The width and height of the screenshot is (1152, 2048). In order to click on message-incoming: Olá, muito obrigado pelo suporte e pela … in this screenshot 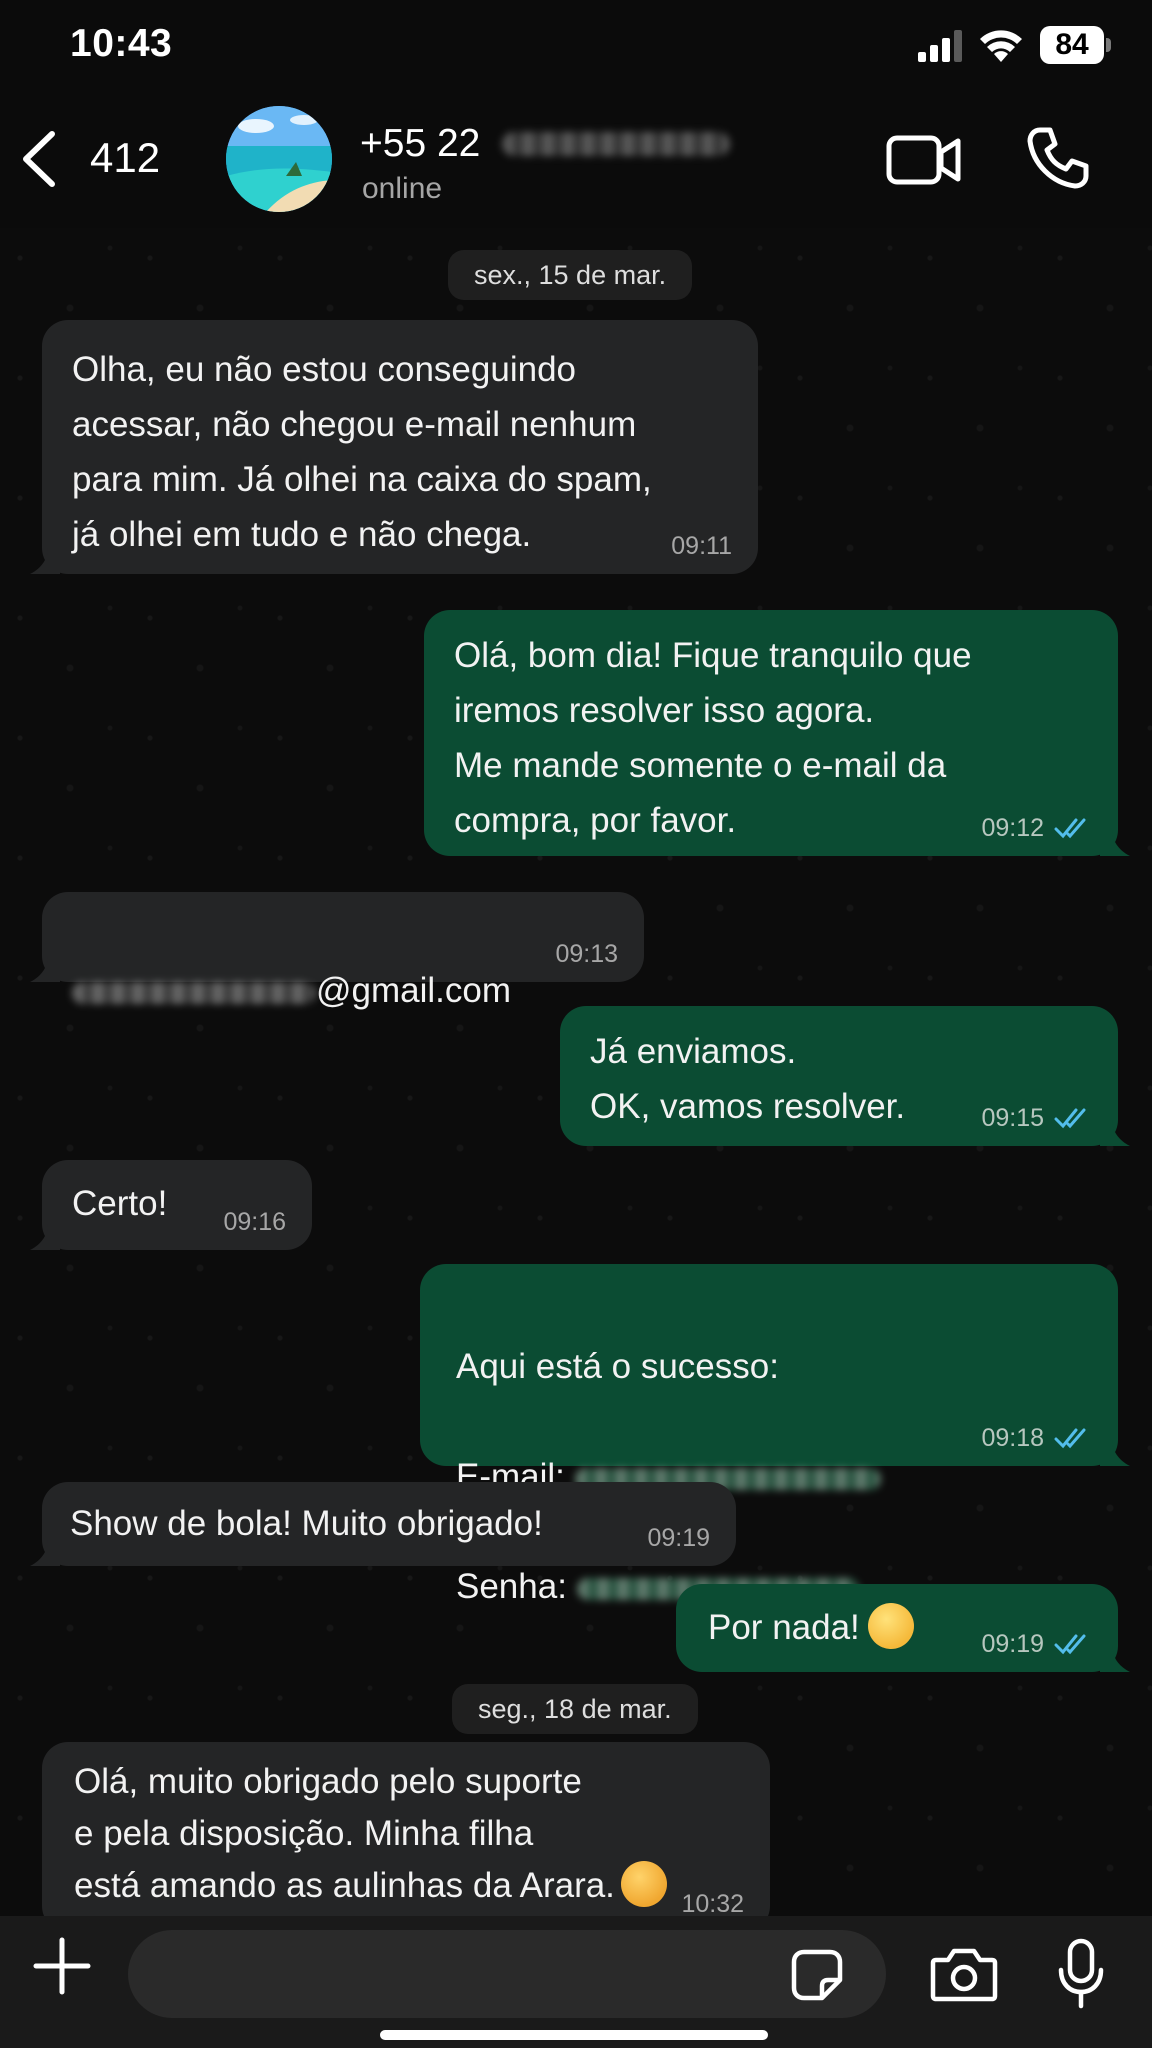, I will do `click(406, 1829)`.